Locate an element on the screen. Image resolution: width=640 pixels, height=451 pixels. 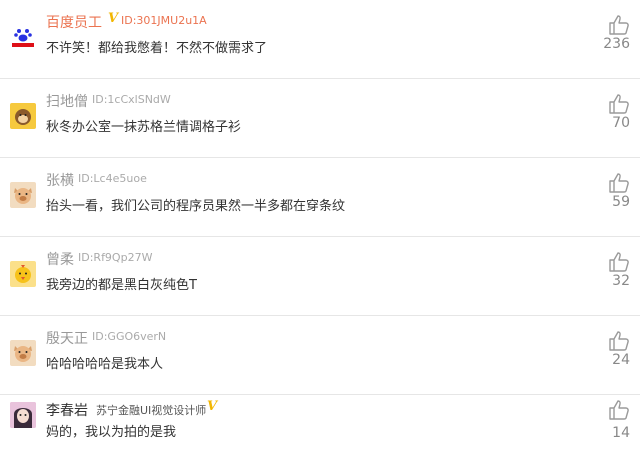
chick-avatar is located at coordinates (23, 274).